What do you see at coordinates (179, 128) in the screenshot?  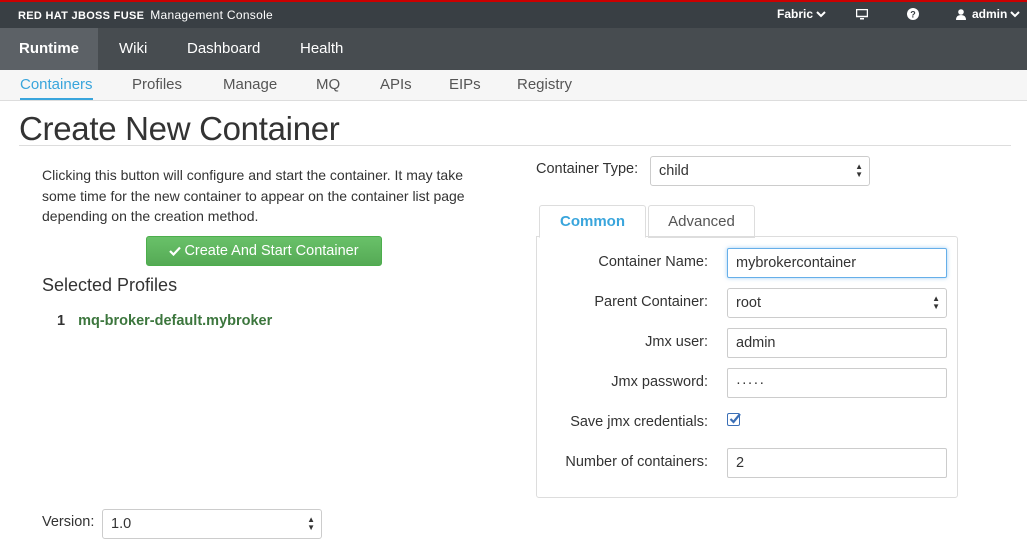 I see `page-title: Create New Container` at bounding box center [179, 128].